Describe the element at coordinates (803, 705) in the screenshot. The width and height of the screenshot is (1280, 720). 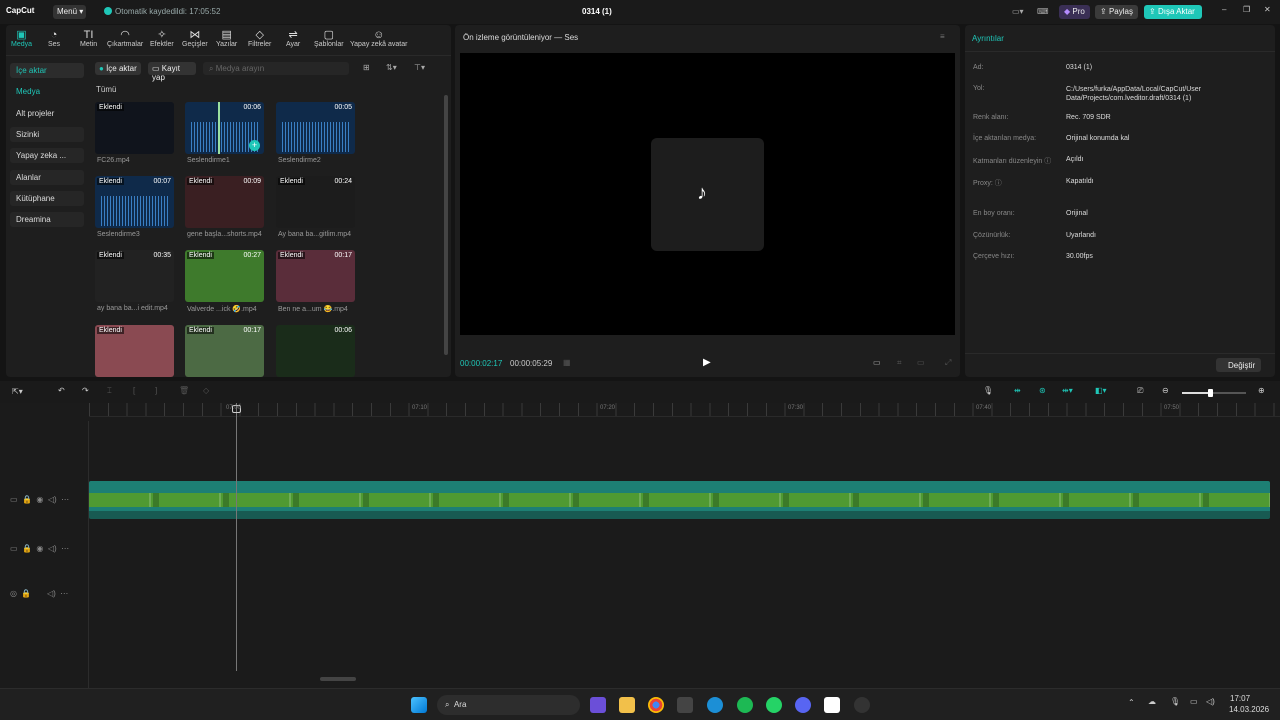
I see `discord-icon` at that location.